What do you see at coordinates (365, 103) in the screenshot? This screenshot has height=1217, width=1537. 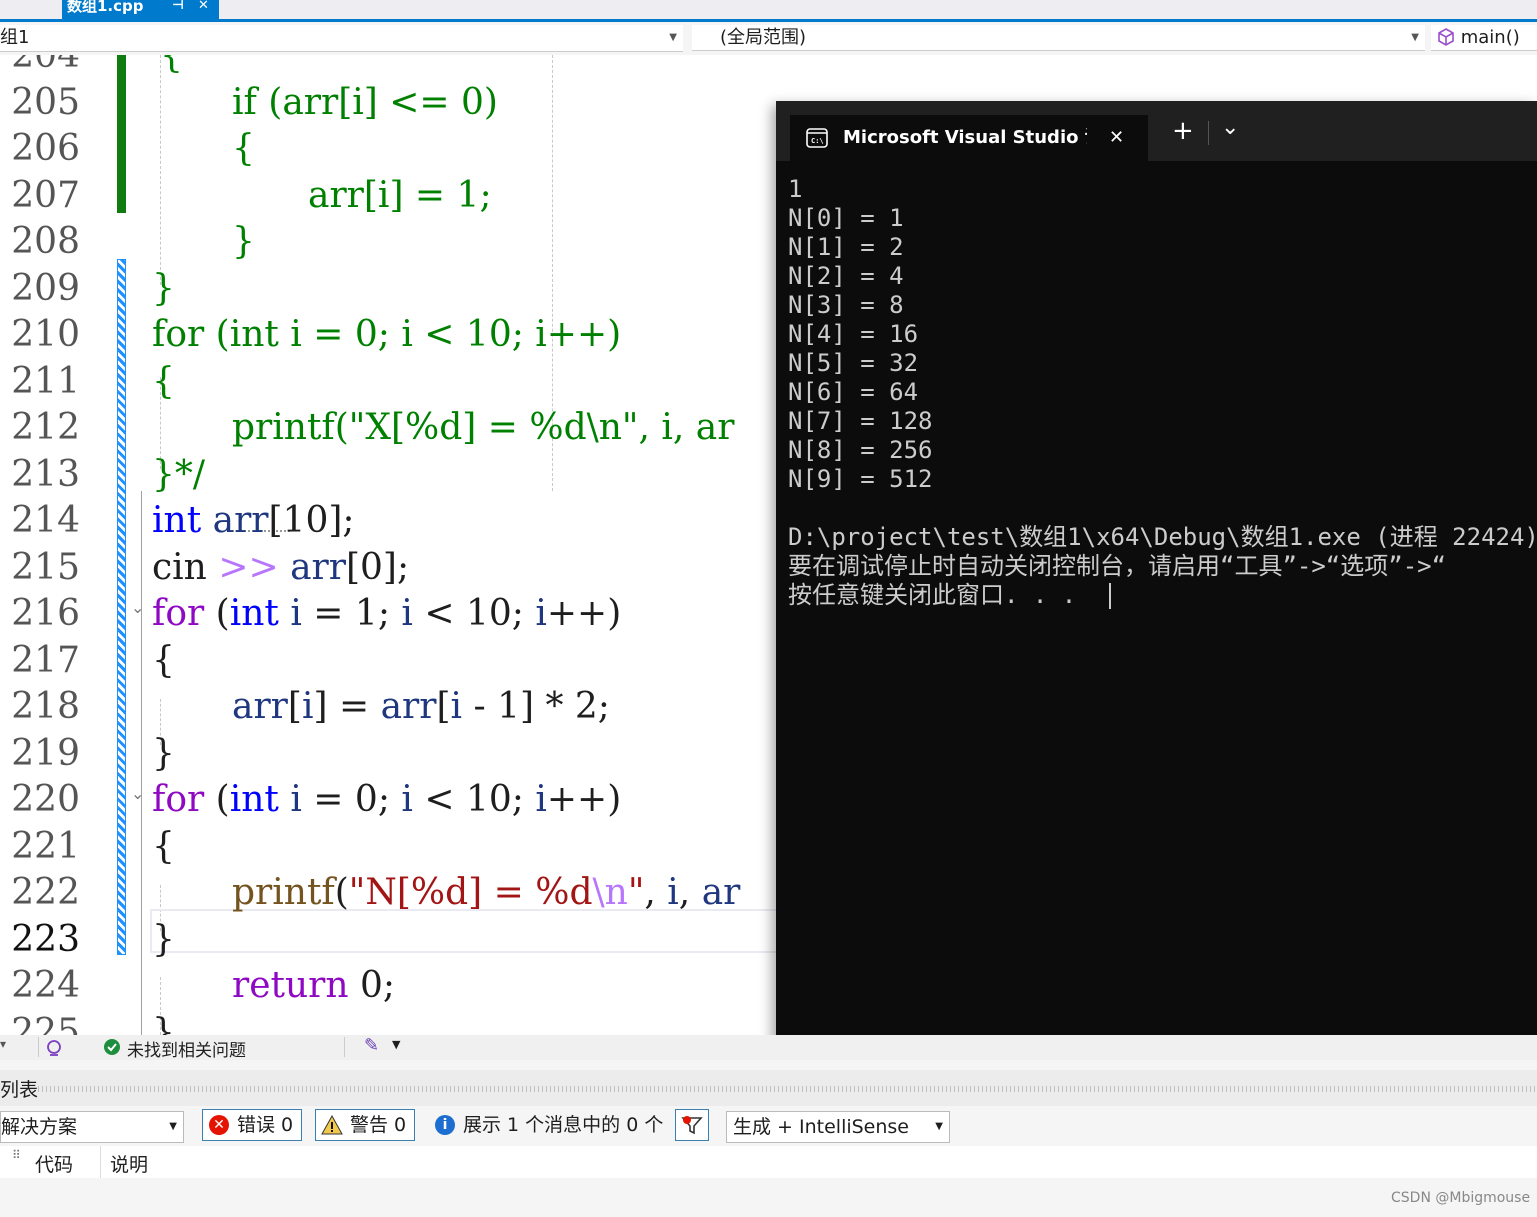 I see `code-line: if (arr[i] <= 0)` at bounding box center [365, 103].